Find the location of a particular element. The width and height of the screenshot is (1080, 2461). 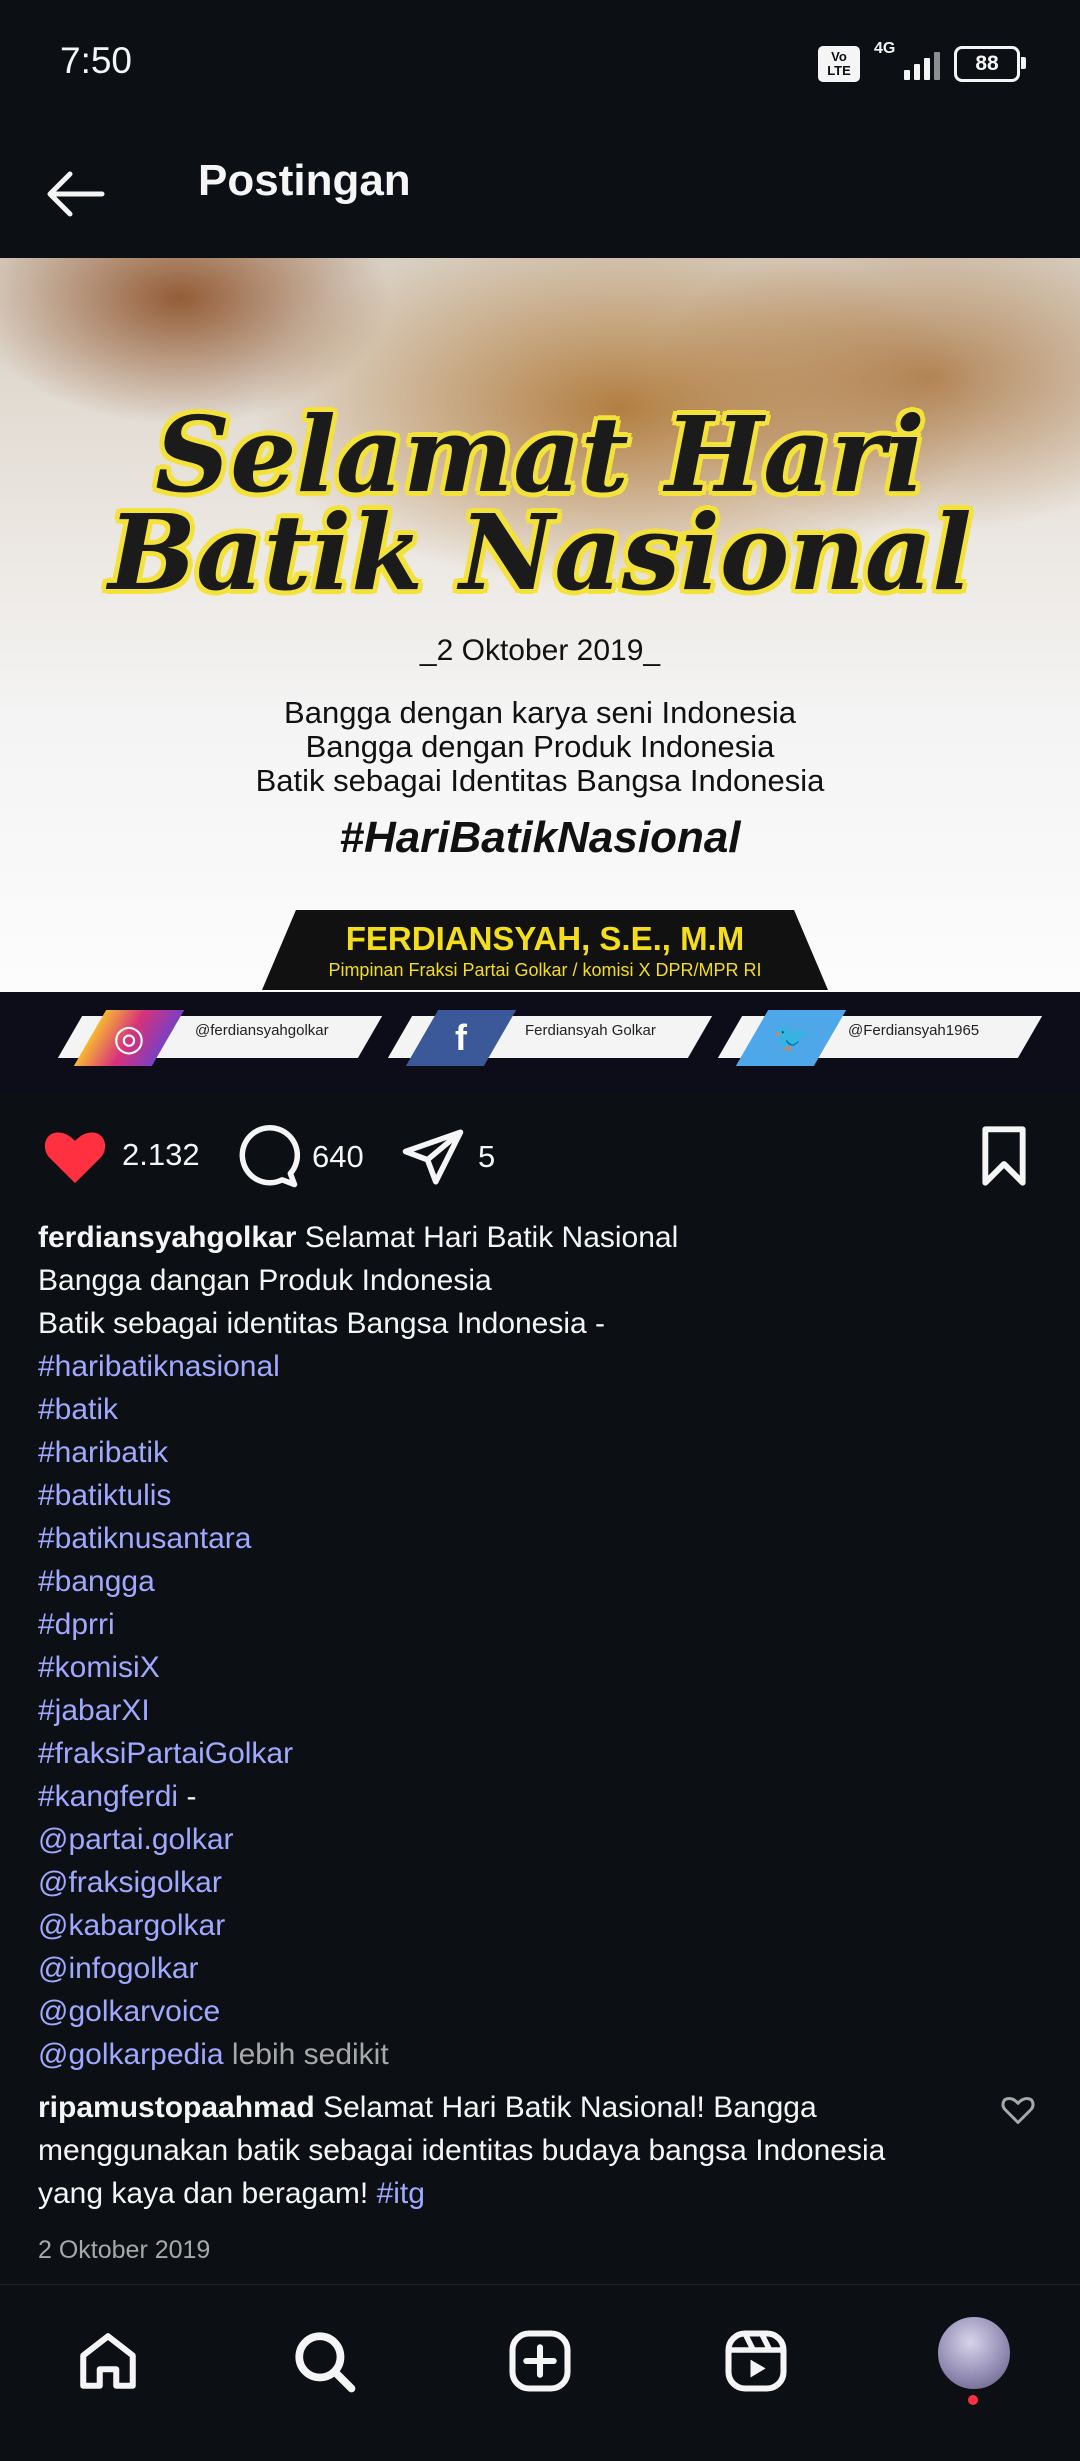

battery-icon: 88 is located at coordinates (990, 64).